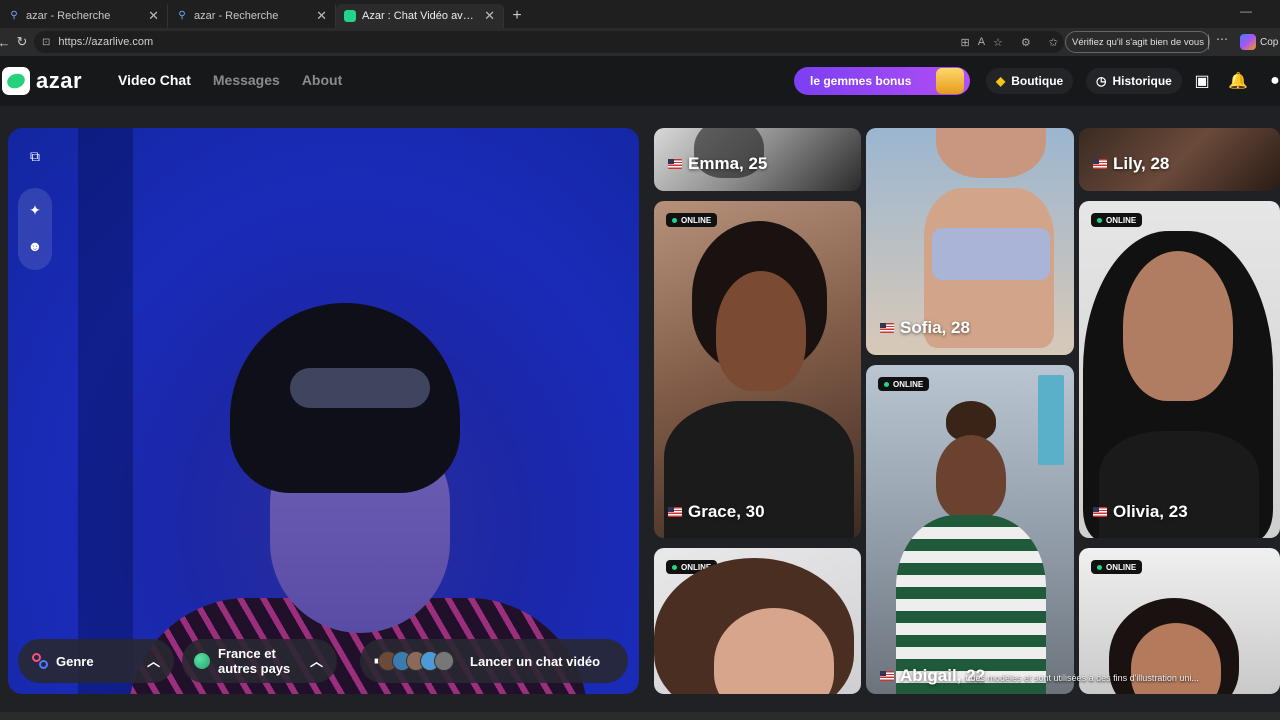 The image size is (1280, 720). I want to click on tab-title: Azar : Chat Vidéo avec de nou, so click(420, 16).